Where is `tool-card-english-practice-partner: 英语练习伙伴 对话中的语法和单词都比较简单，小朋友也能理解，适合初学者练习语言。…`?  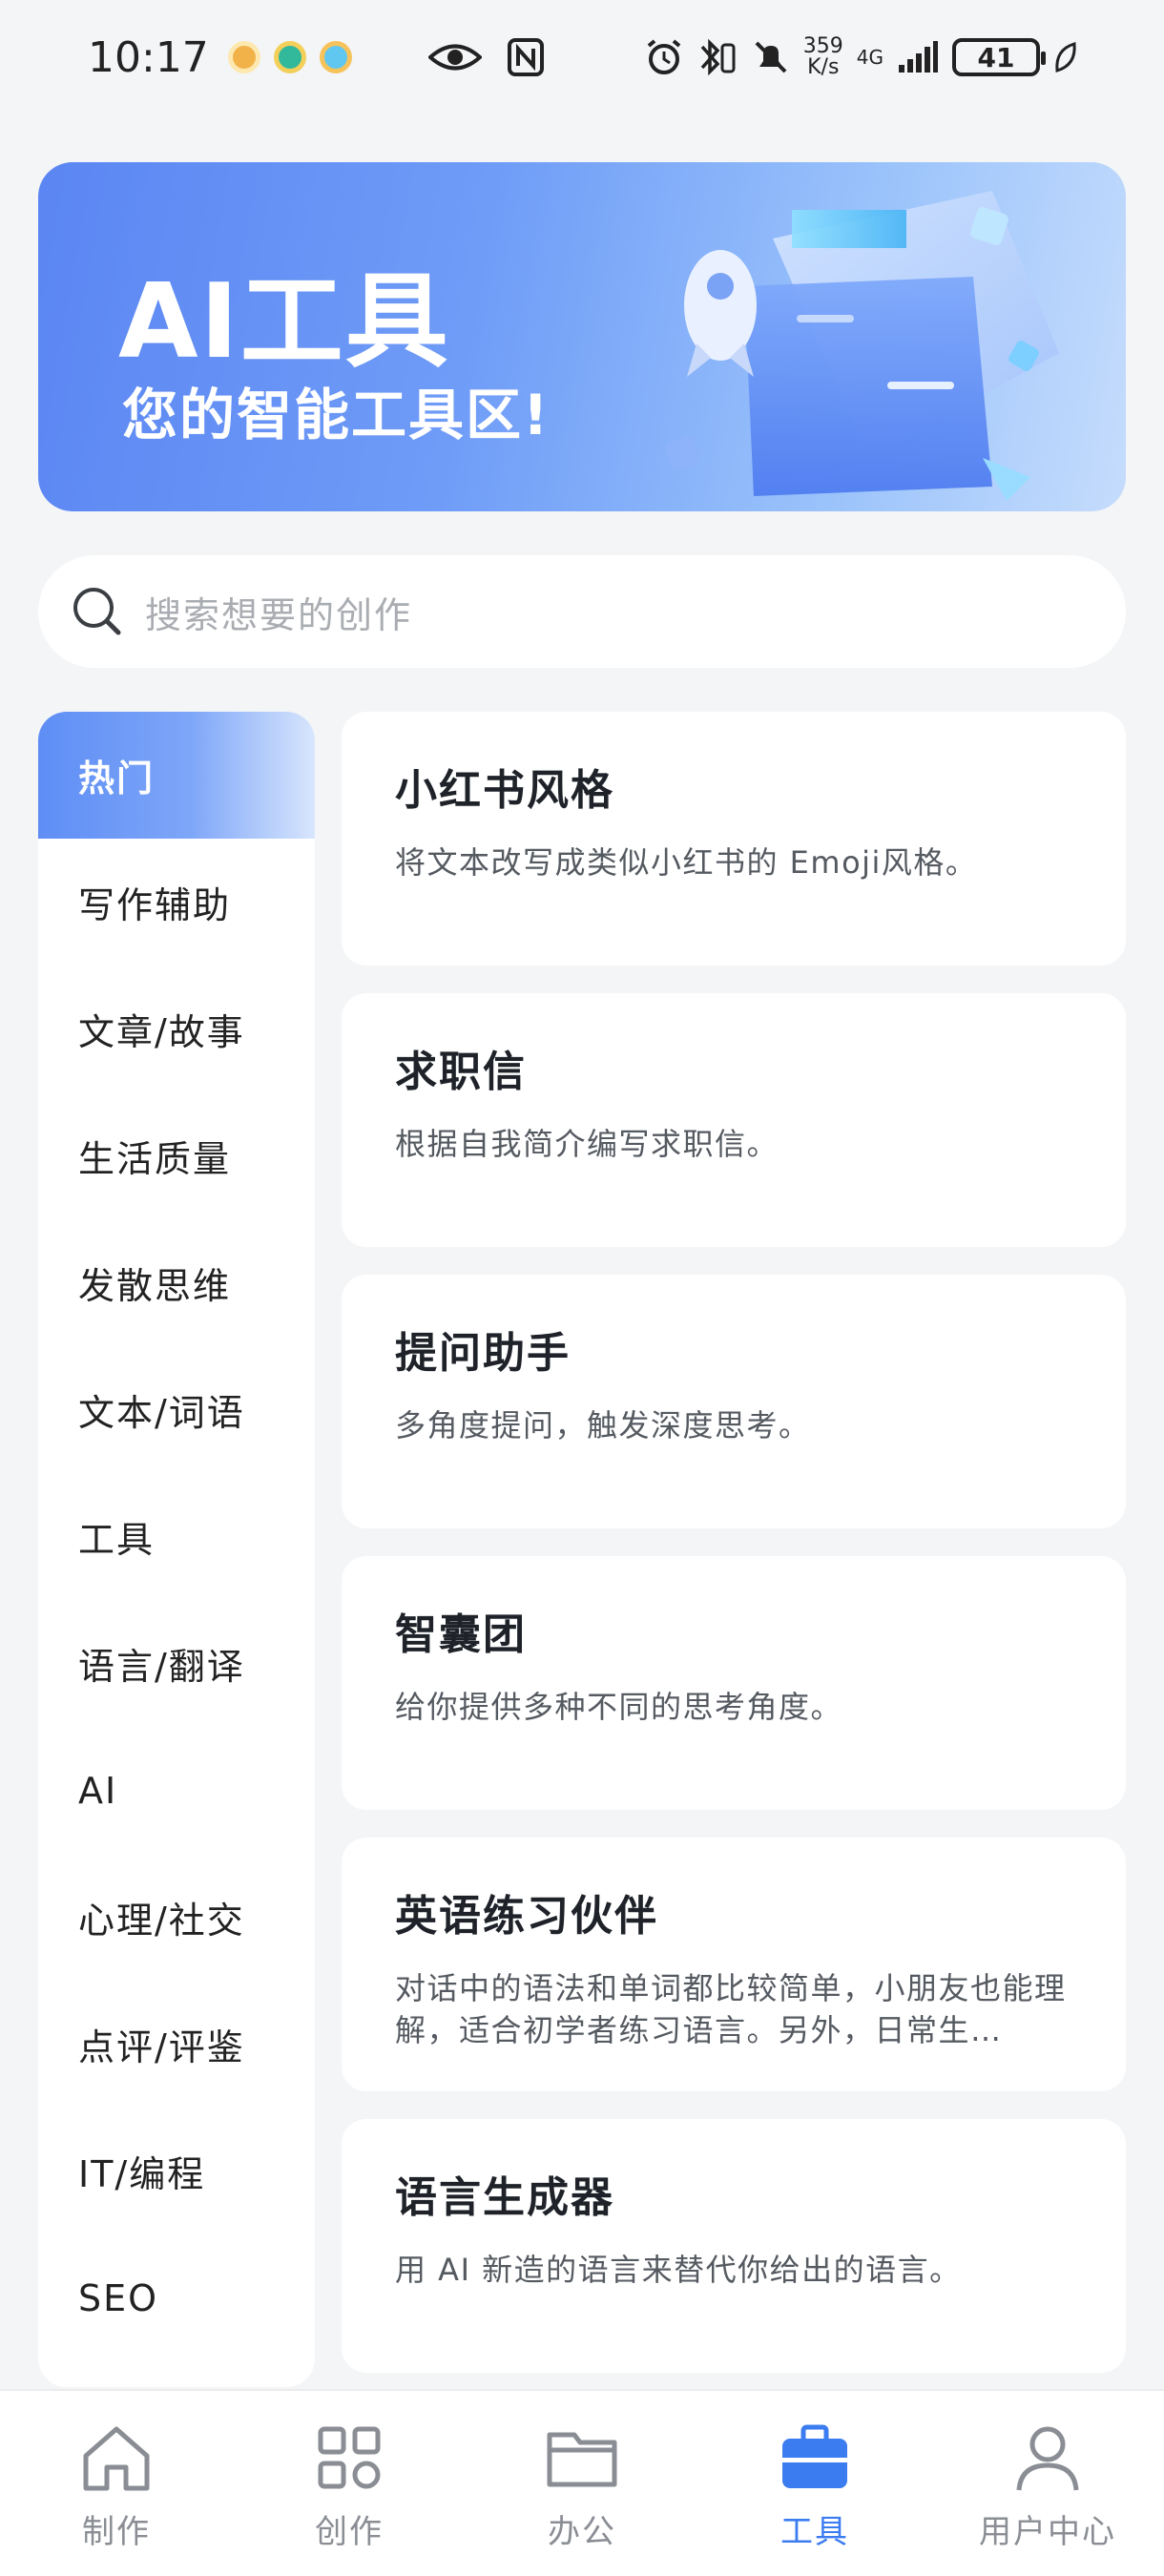 tool-card-english-practice-partner: 英语练习伙伴 对话中的语法和单词都比较简单，小朋友也能理解，适合初学者练习语言。… is located at coordinates (734, 1964).